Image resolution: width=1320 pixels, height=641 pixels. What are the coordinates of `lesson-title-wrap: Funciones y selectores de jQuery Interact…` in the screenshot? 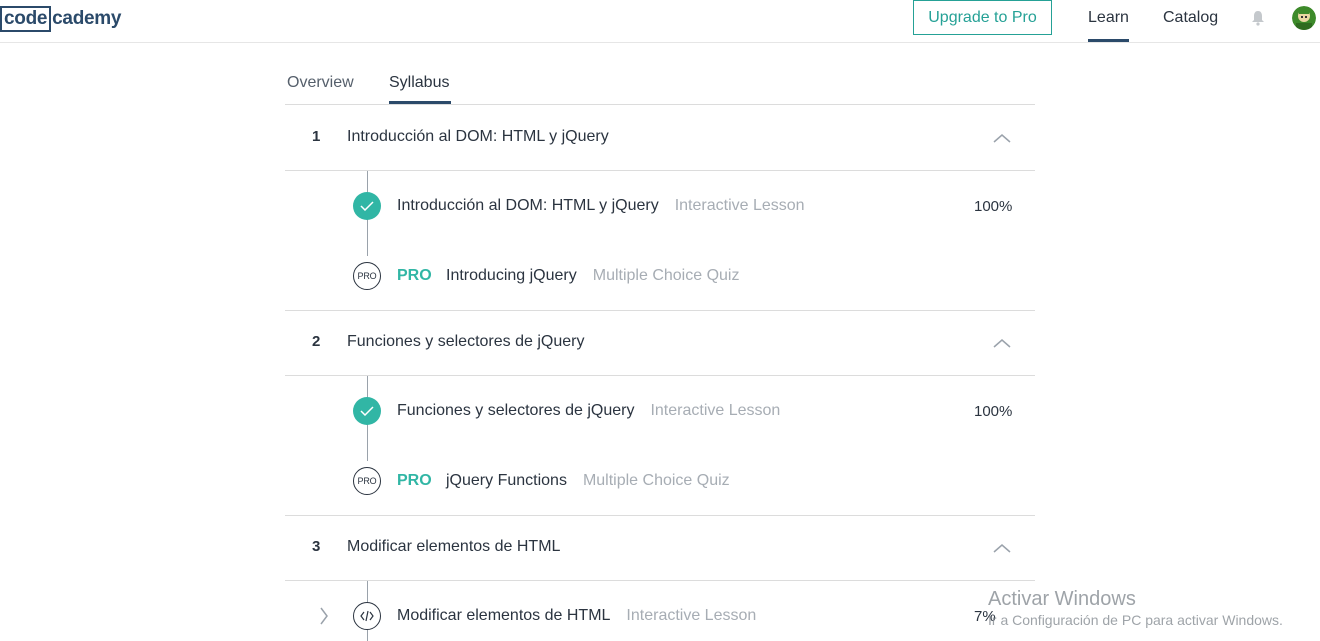 It's located at (588, 411).